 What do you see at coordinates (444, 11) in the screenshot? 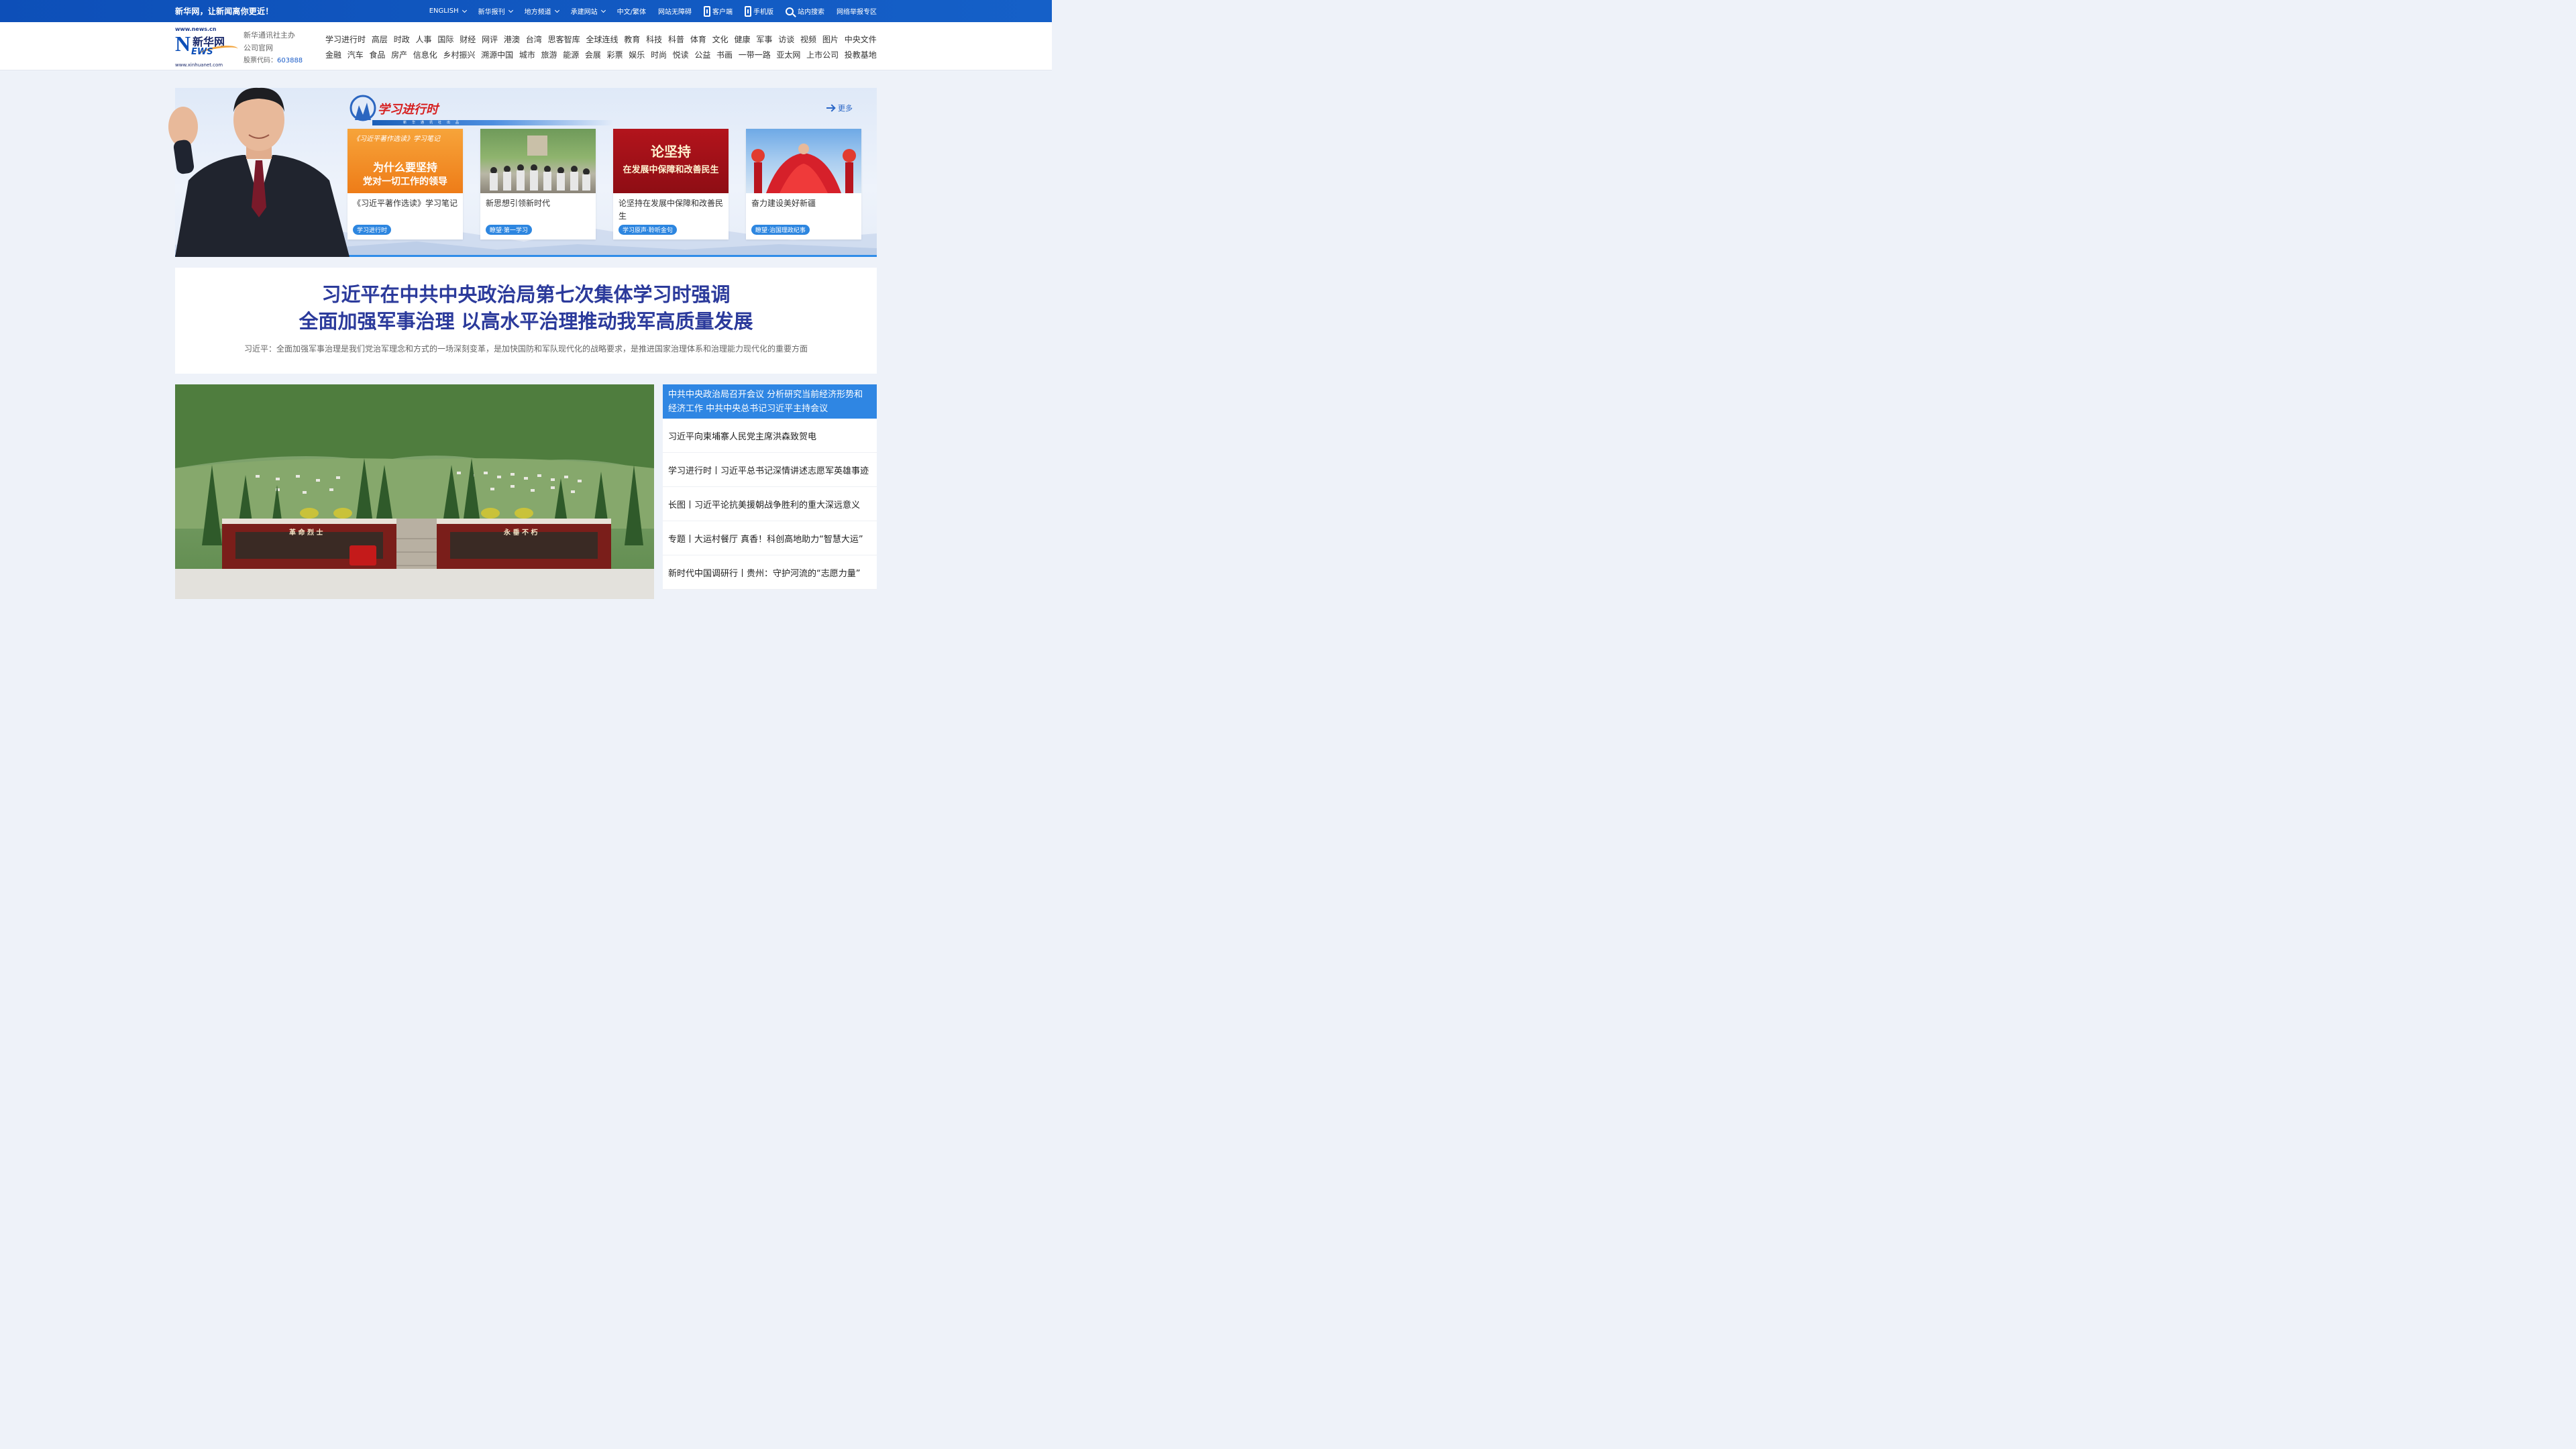
I see `topnav-english-label: ENGLISH` at bounding box center [444, 11].